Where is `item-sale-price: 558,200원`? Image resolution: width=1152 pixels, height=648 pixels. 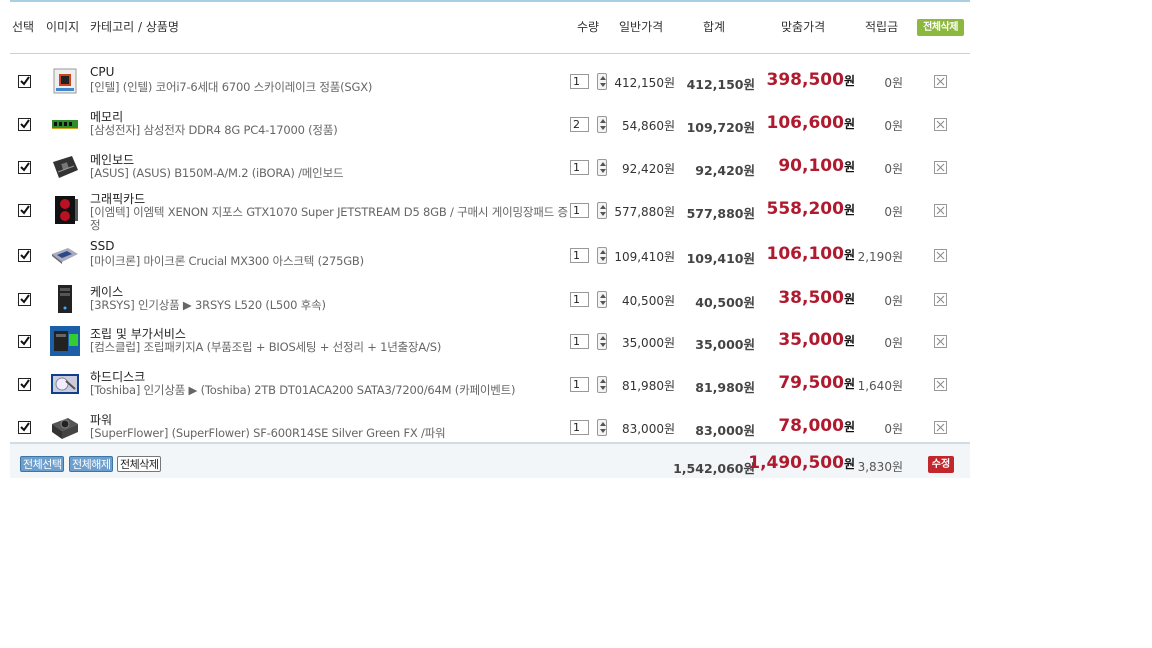 item-sale-price: 558,200원 is located at coordinates (811, 209).